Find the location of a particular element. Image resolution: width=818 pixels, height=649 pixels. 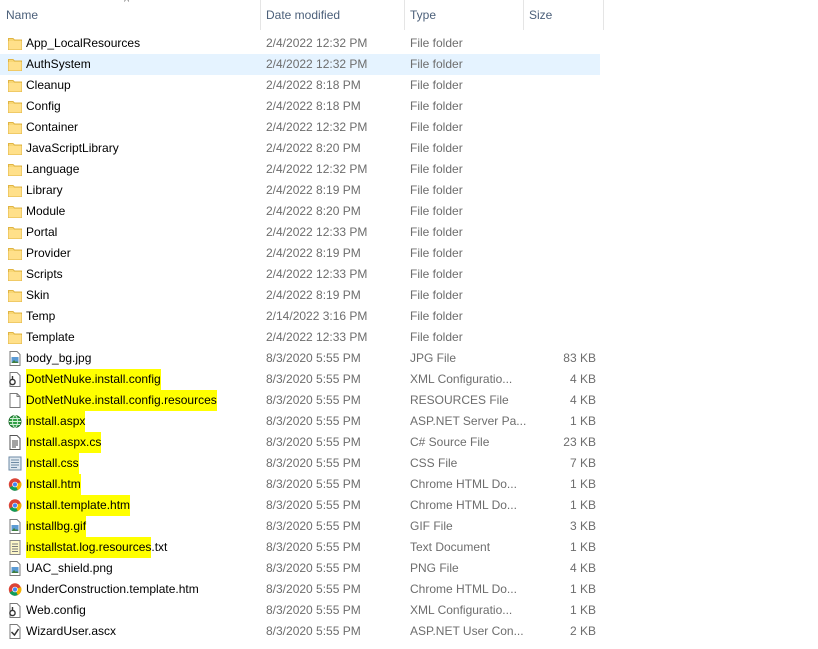

file-name: DotNetNuke.install.config.resources is located at coordinates (121, 400).